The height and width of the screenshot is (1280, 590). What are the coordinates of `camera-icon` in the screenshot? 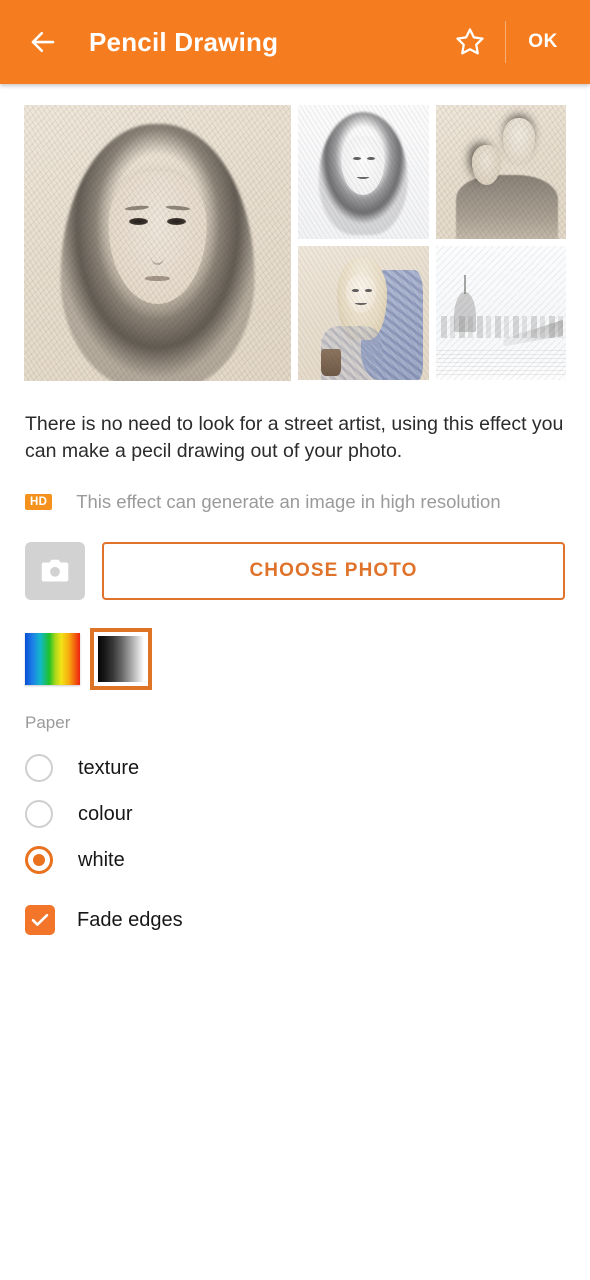 It's located at (55, 570).